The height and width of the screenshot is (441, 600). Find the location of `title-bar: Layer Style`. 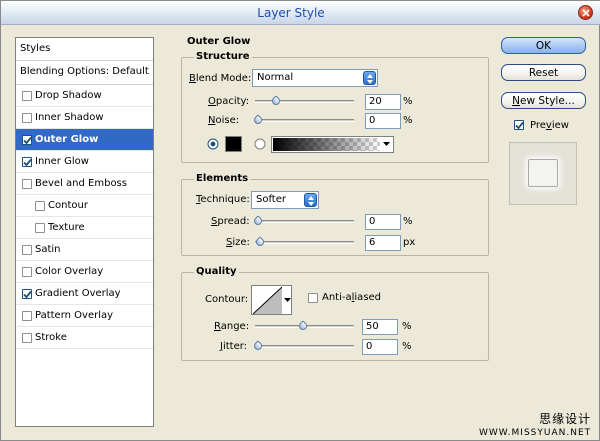

title-bar: Layer Style is located at coordinates (300, 13).